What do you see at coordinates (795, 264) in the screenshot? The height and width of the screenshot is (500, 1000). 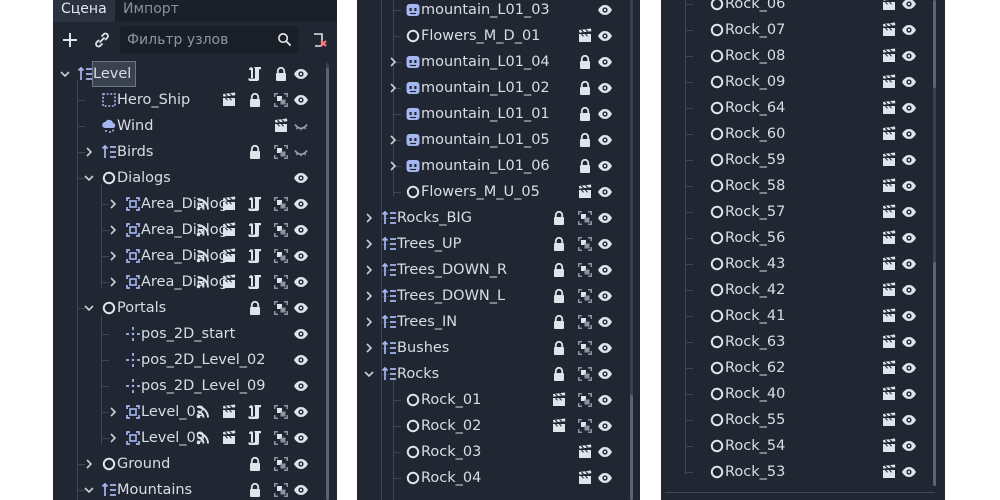 I see `tree-row: Rock_43` at bounding box center [795, 264].